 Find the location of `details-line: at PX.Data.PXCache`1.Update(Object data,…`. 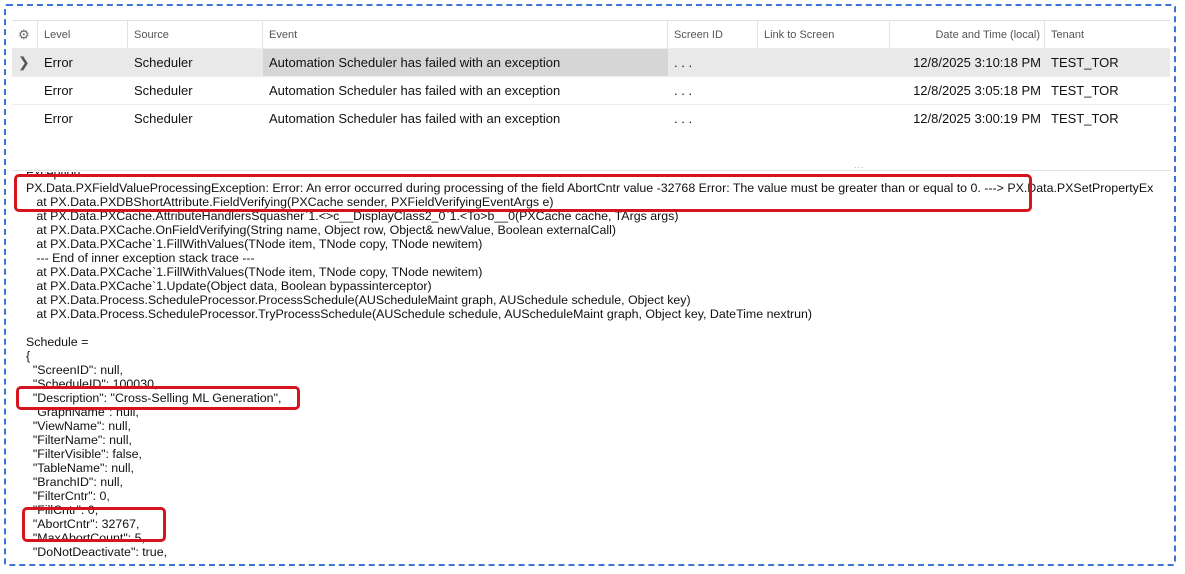

details-line: at PX.Data.PXCache`1.Update(Object data,… is located at coordinates (229, 286).